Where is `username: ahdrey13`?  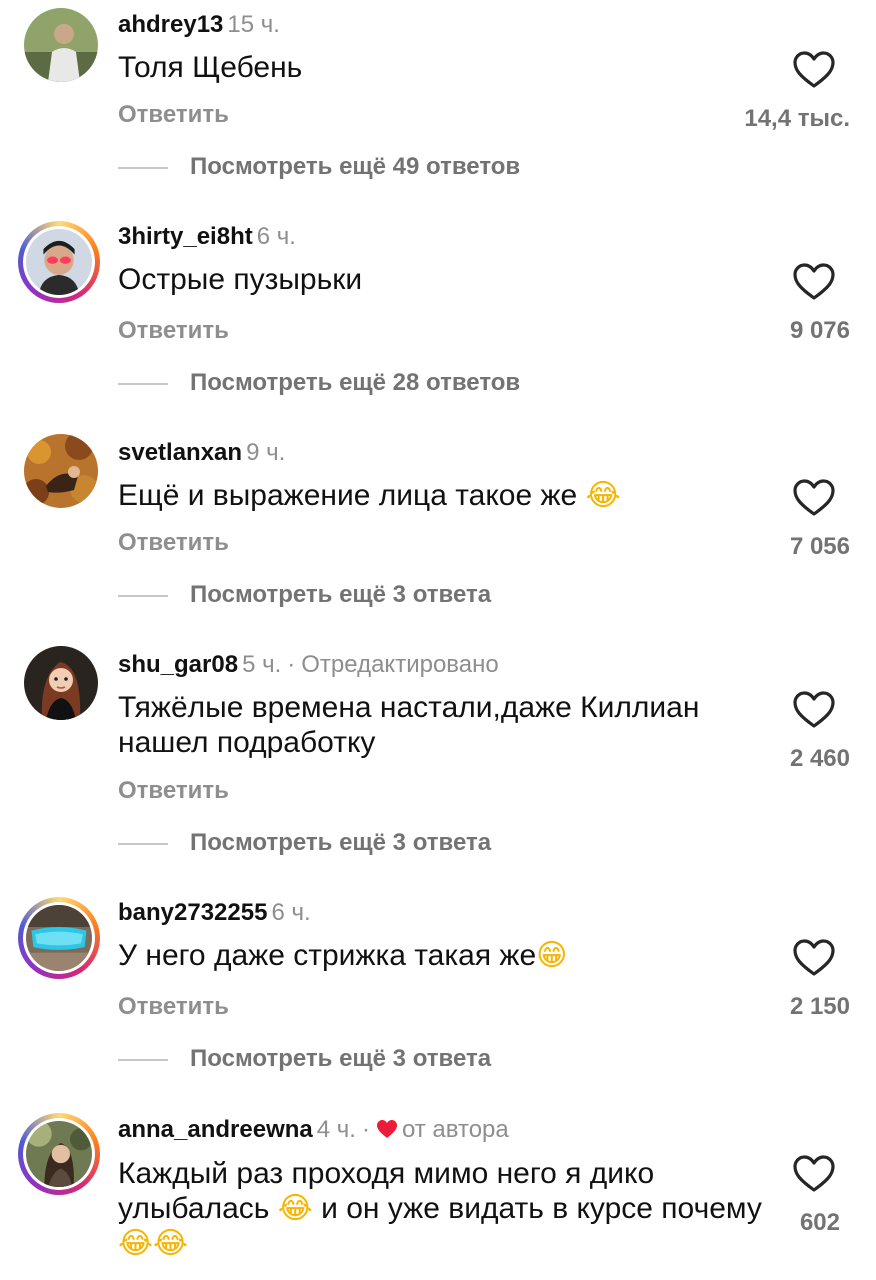
username: ahdrey13 is located at coordinates (170, 24).